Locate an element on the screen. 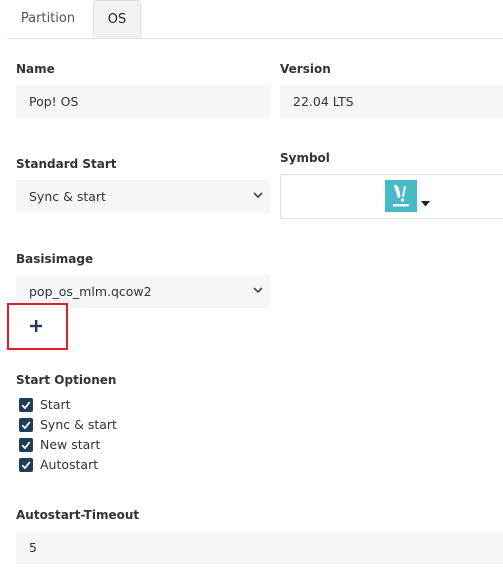 The height and width of the screenshot is (586, 503). tab-bar: Partition OS is located at coordinates (254, 19).